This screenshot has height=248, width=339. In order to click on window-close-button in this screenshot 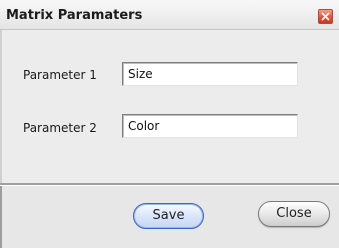, I will do `click(325, 16)`.